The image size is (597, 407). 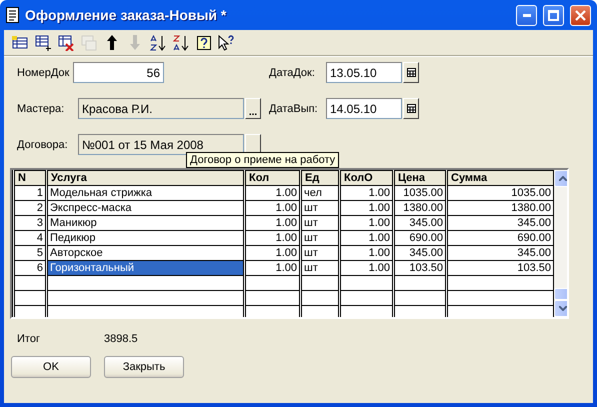 What do you see at coordinates (420, 193) in the screenshot?
I see `table-cell: 1035.00` at bounding box center [420, 193].